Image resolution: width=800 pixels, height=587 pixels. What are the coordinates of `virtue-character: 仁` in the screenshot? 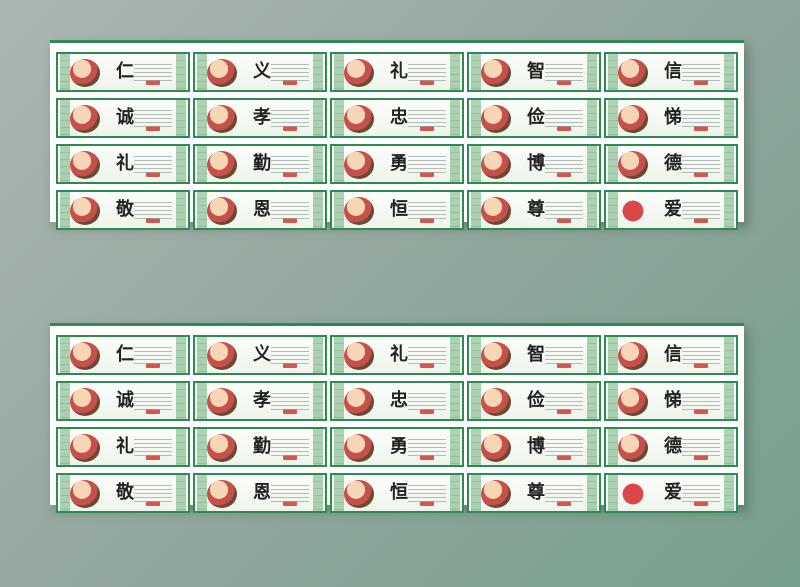 It's located at (125, 71).